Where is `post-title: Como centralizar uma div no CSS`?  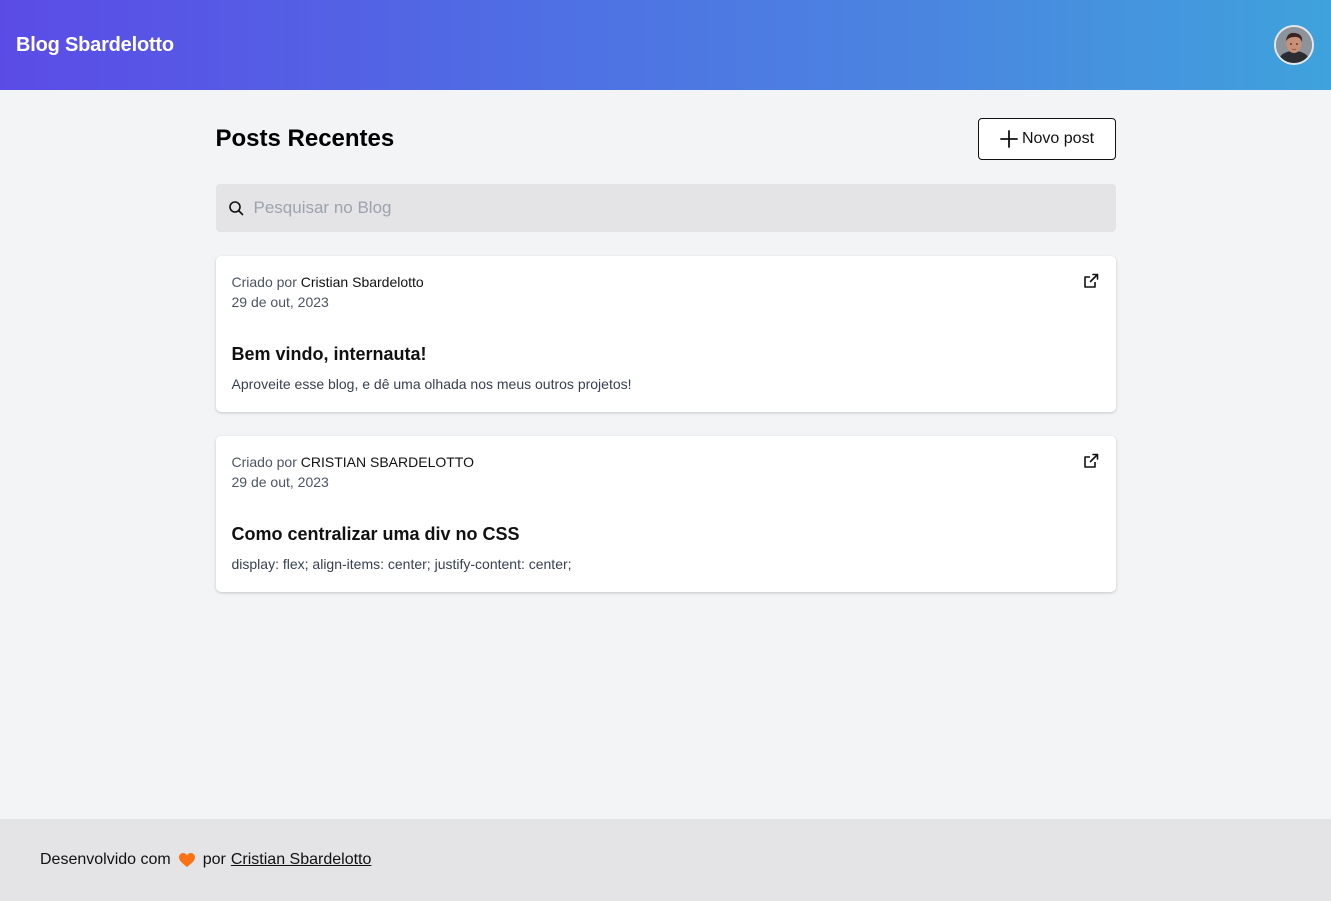 post-title: Como centralizar uma div no CSS is located at coordinates (666, 534).